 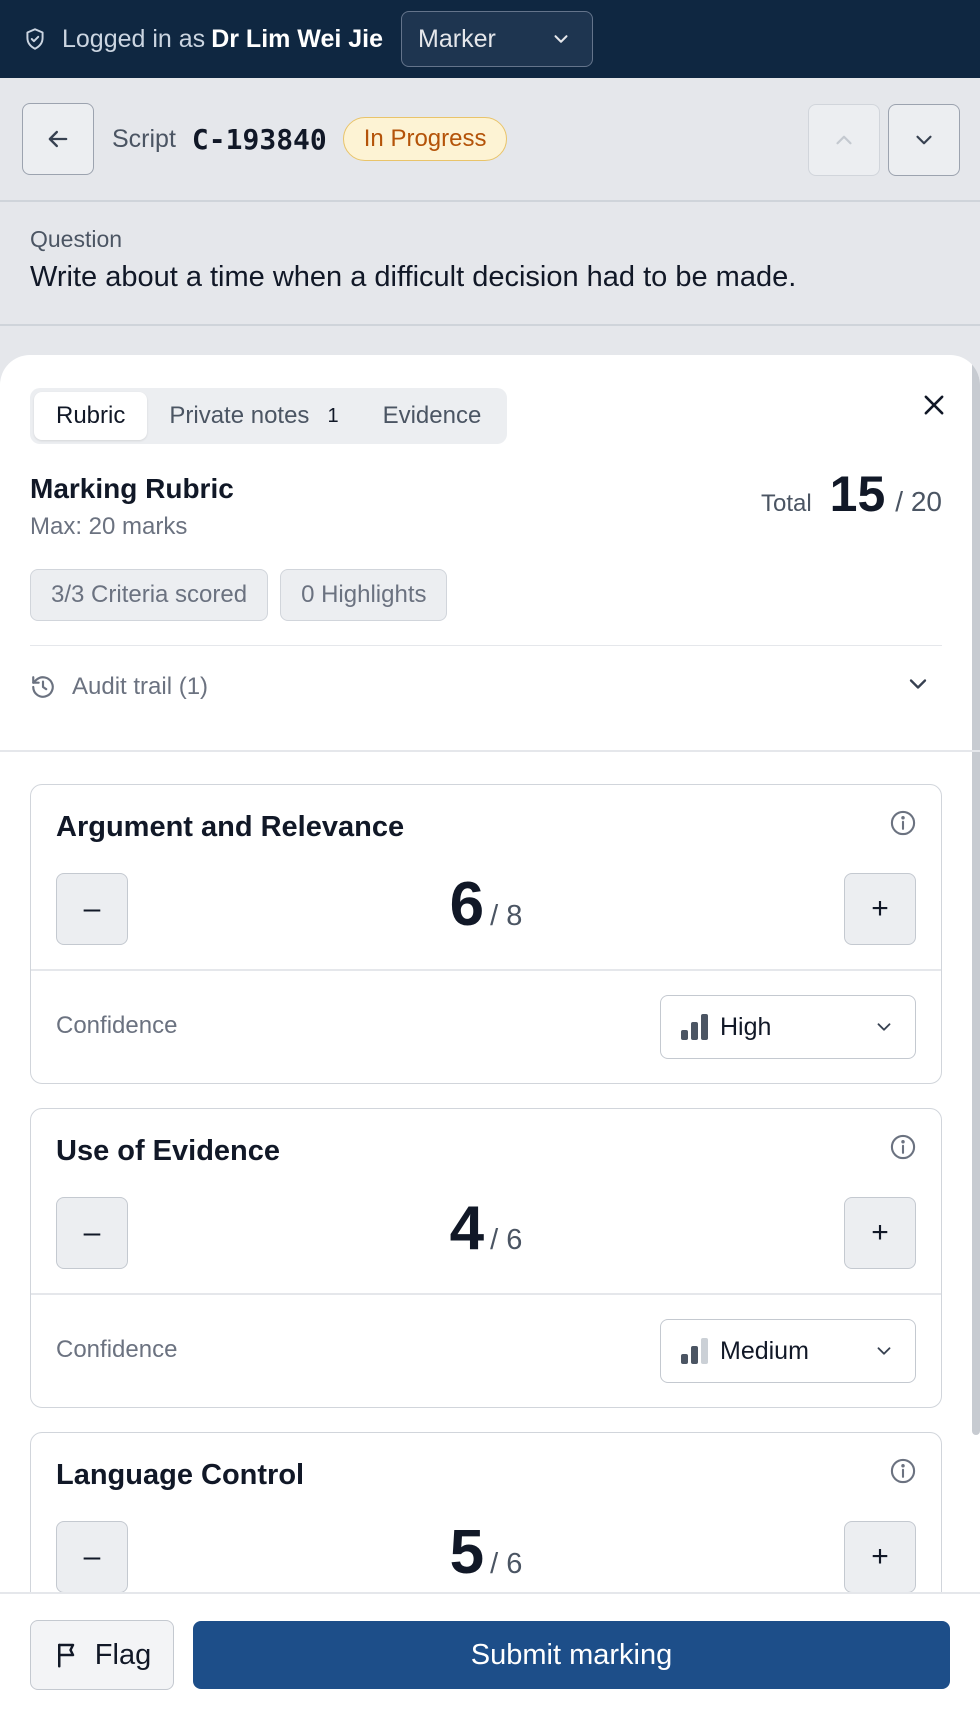 I want to click on confidence-value: Medium, so click(x=764, y=1350).